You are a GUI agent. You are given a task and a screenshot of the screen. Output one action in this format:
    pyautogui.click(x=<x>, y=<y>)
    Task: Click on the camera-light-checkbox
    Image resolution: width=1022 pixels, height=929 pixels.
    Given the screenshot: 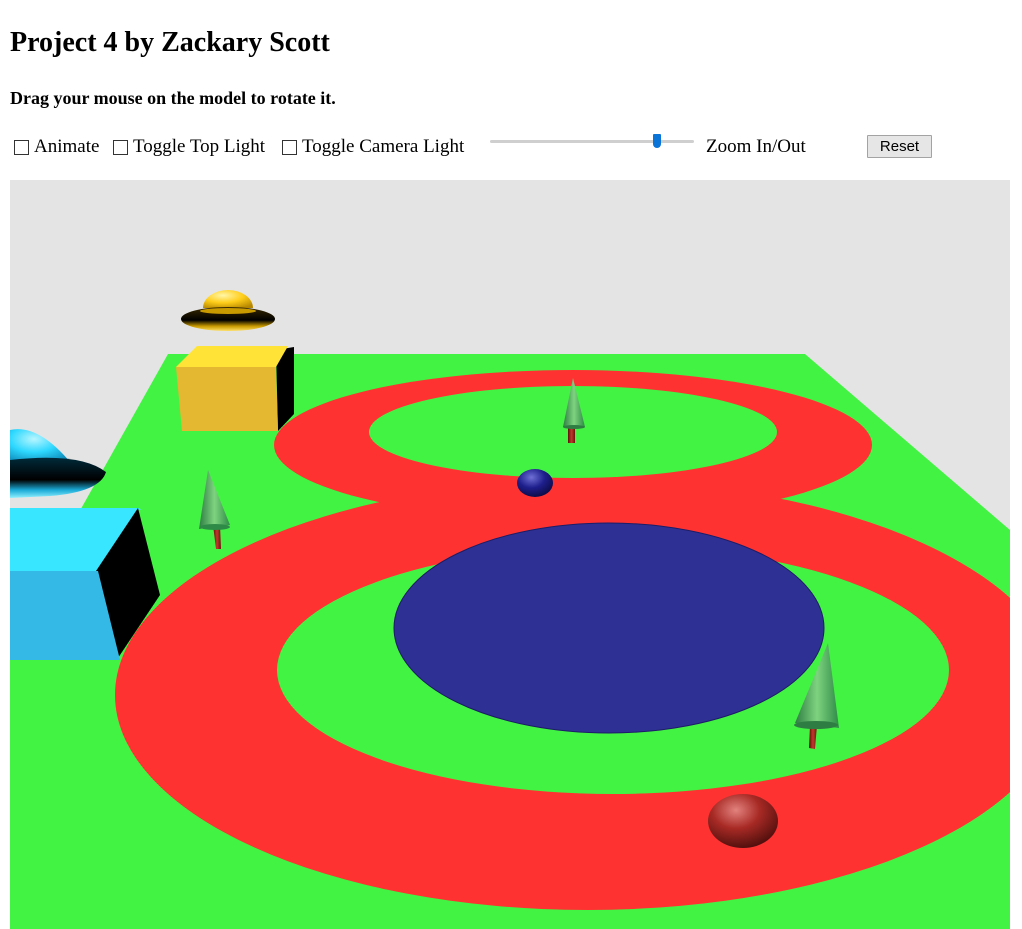 What is the action you would take?
    pyautogui.click(x=289, y=147)
    